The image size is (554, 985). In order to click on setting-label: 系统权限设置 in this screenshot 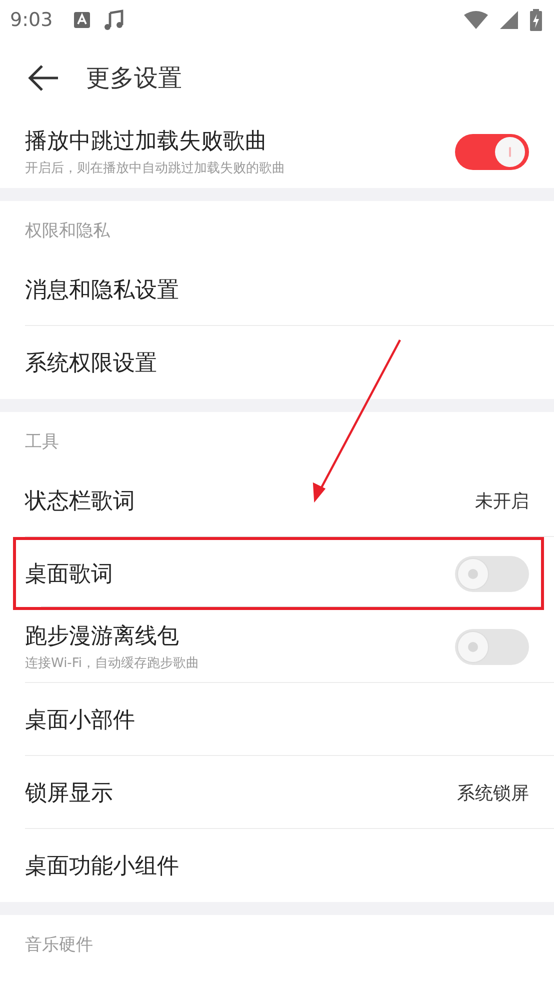, I will do `click(277, 363)`.